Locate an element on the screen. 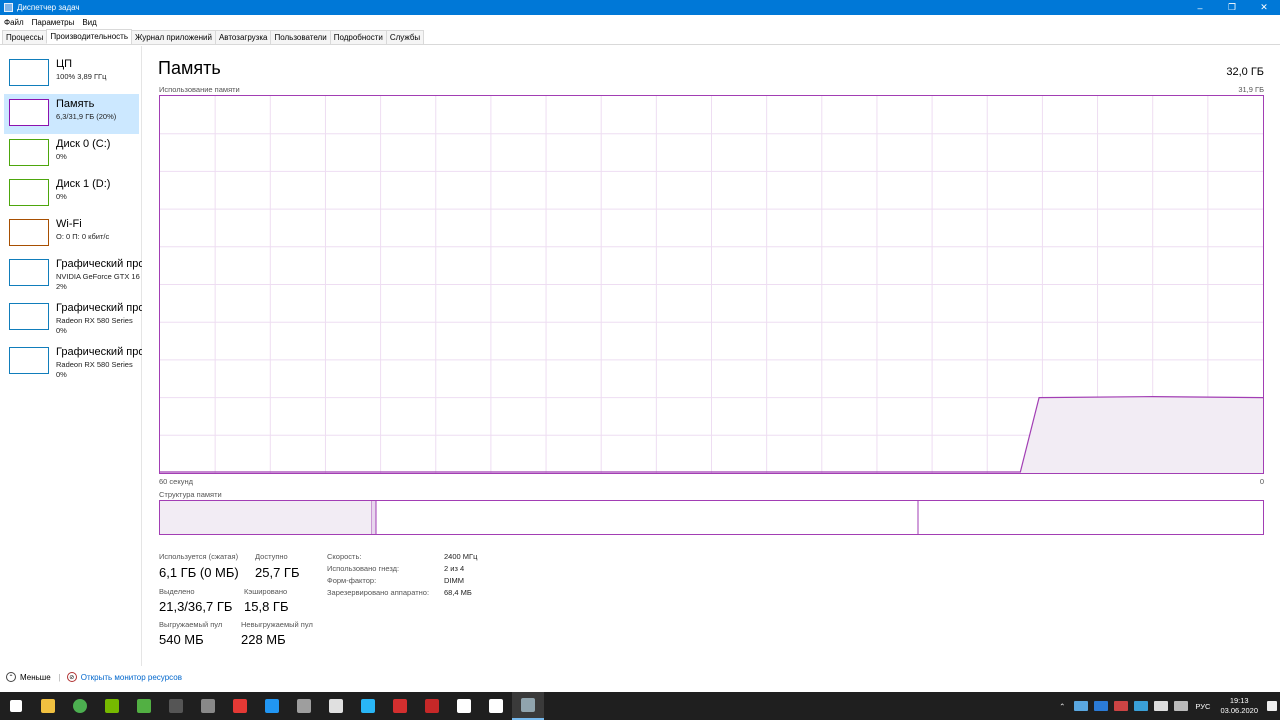 This screenshot has height=720, width=1280. sidebar-item-detail: NVIDIA GeForce GTX 16 2% is located at coordinates (99, 282).